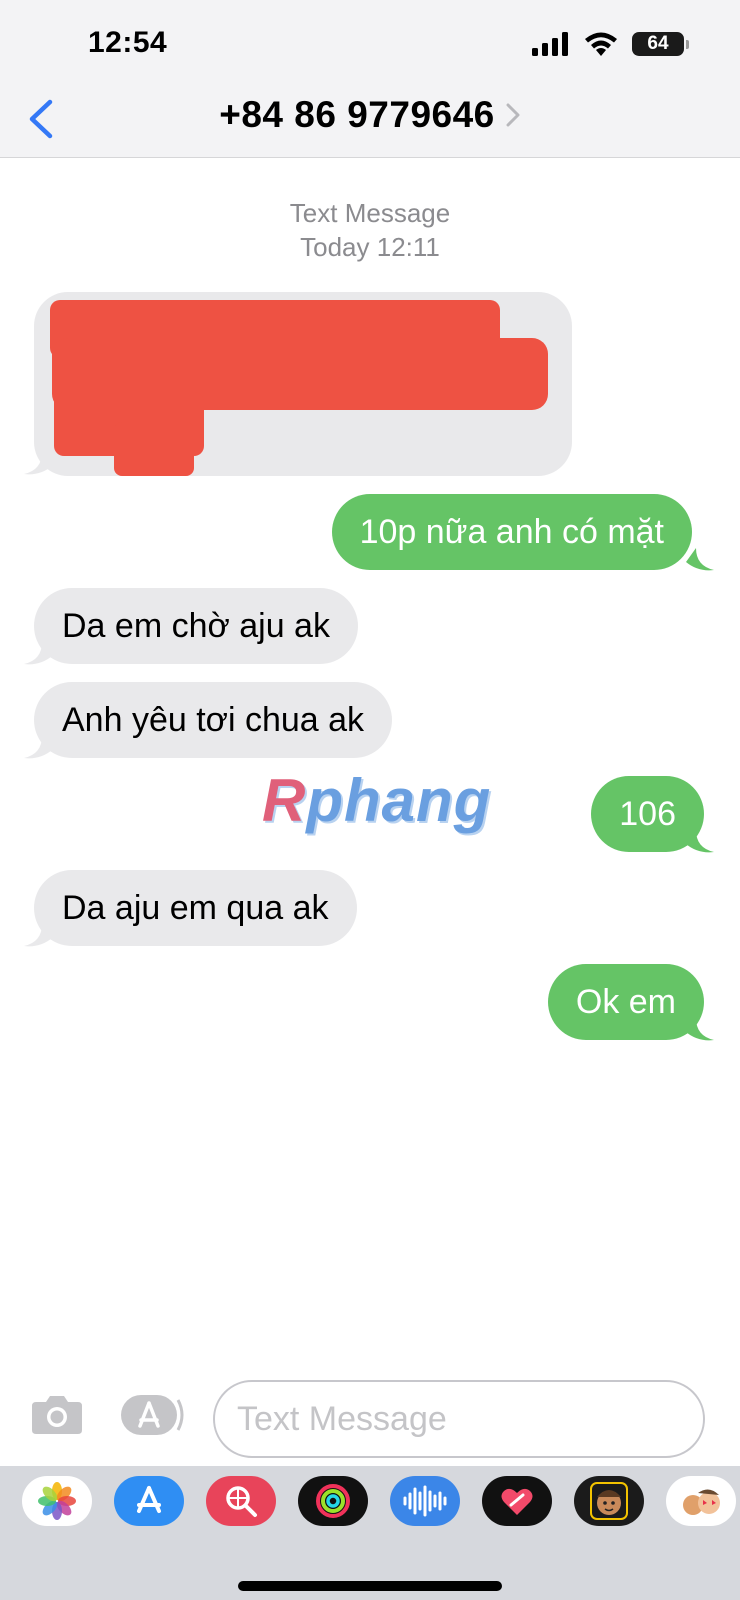 This screenshot has width=740, height=1600. What do you see at coordinates (370, 1533) in the screenshot?
I see `app-drawer` at bounding box center [370, 1533].